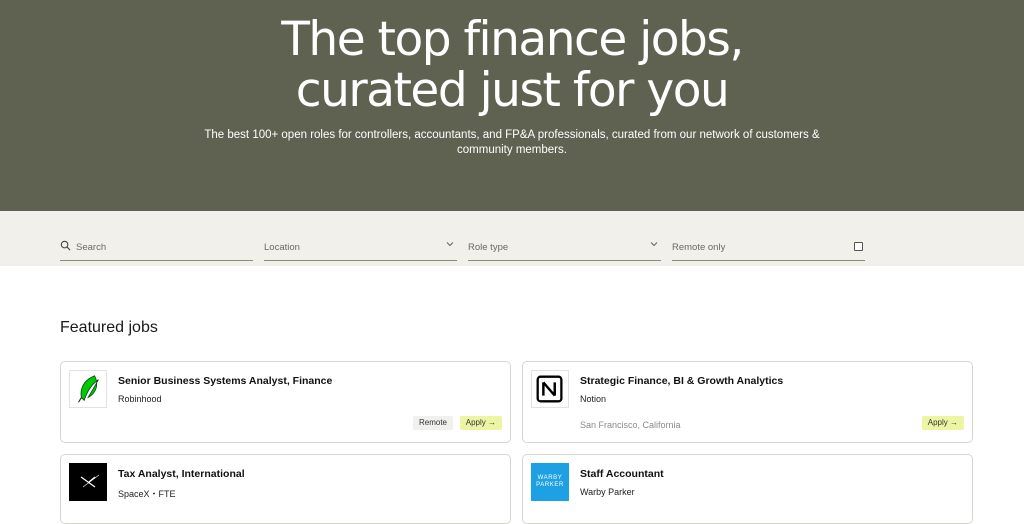  I want to click on notion-n-icon, so click(550, 389).